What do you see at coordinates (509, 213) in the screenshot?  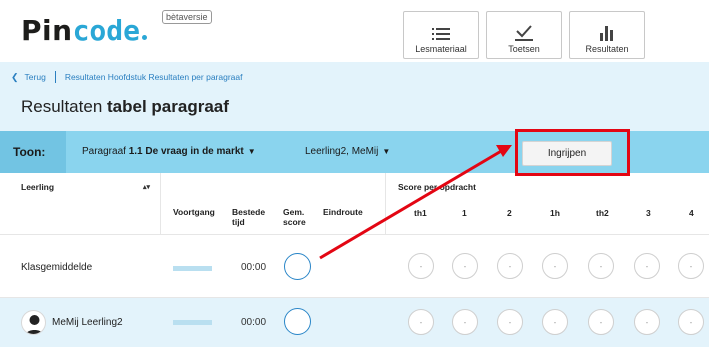 I see `header-score-2: 2` at bounding box center [509, 213].